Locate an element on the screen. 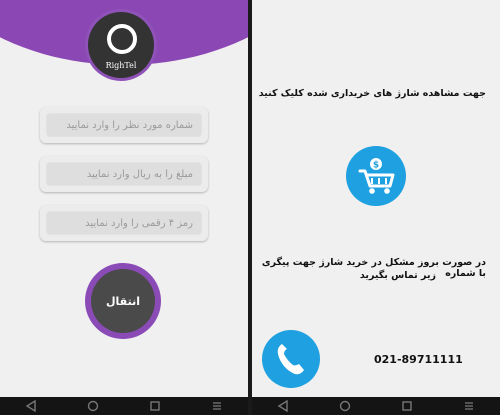  shopping-cart-icon: $ is located at coordinates (376, 176).